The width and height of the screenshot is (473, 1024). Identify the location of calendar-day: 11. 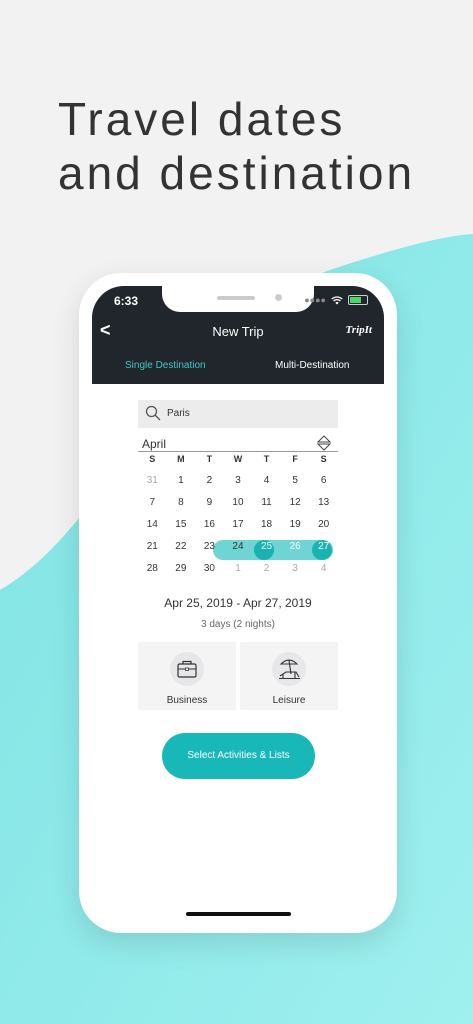
(266, 502).